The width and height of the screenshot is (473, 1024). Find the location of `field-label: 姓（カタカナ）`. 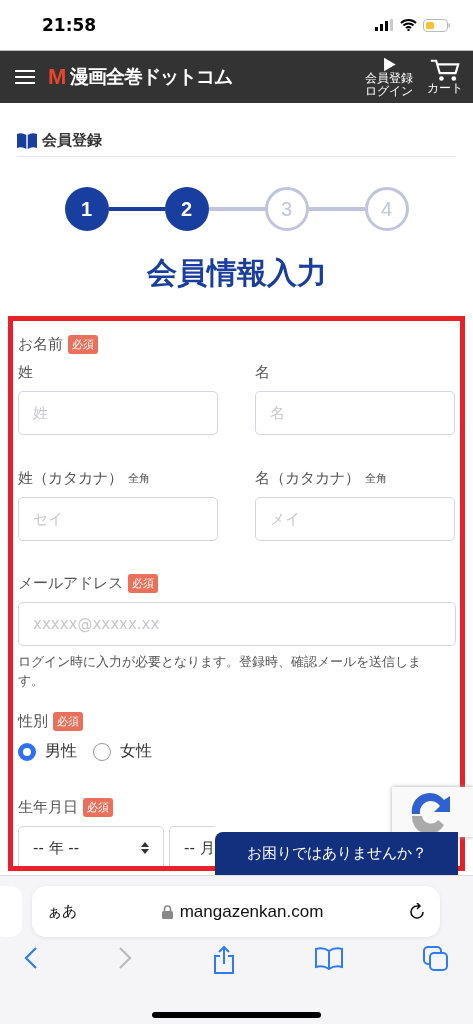

field-label: 姓（カタカナ） is located at coordinates (70, 478).